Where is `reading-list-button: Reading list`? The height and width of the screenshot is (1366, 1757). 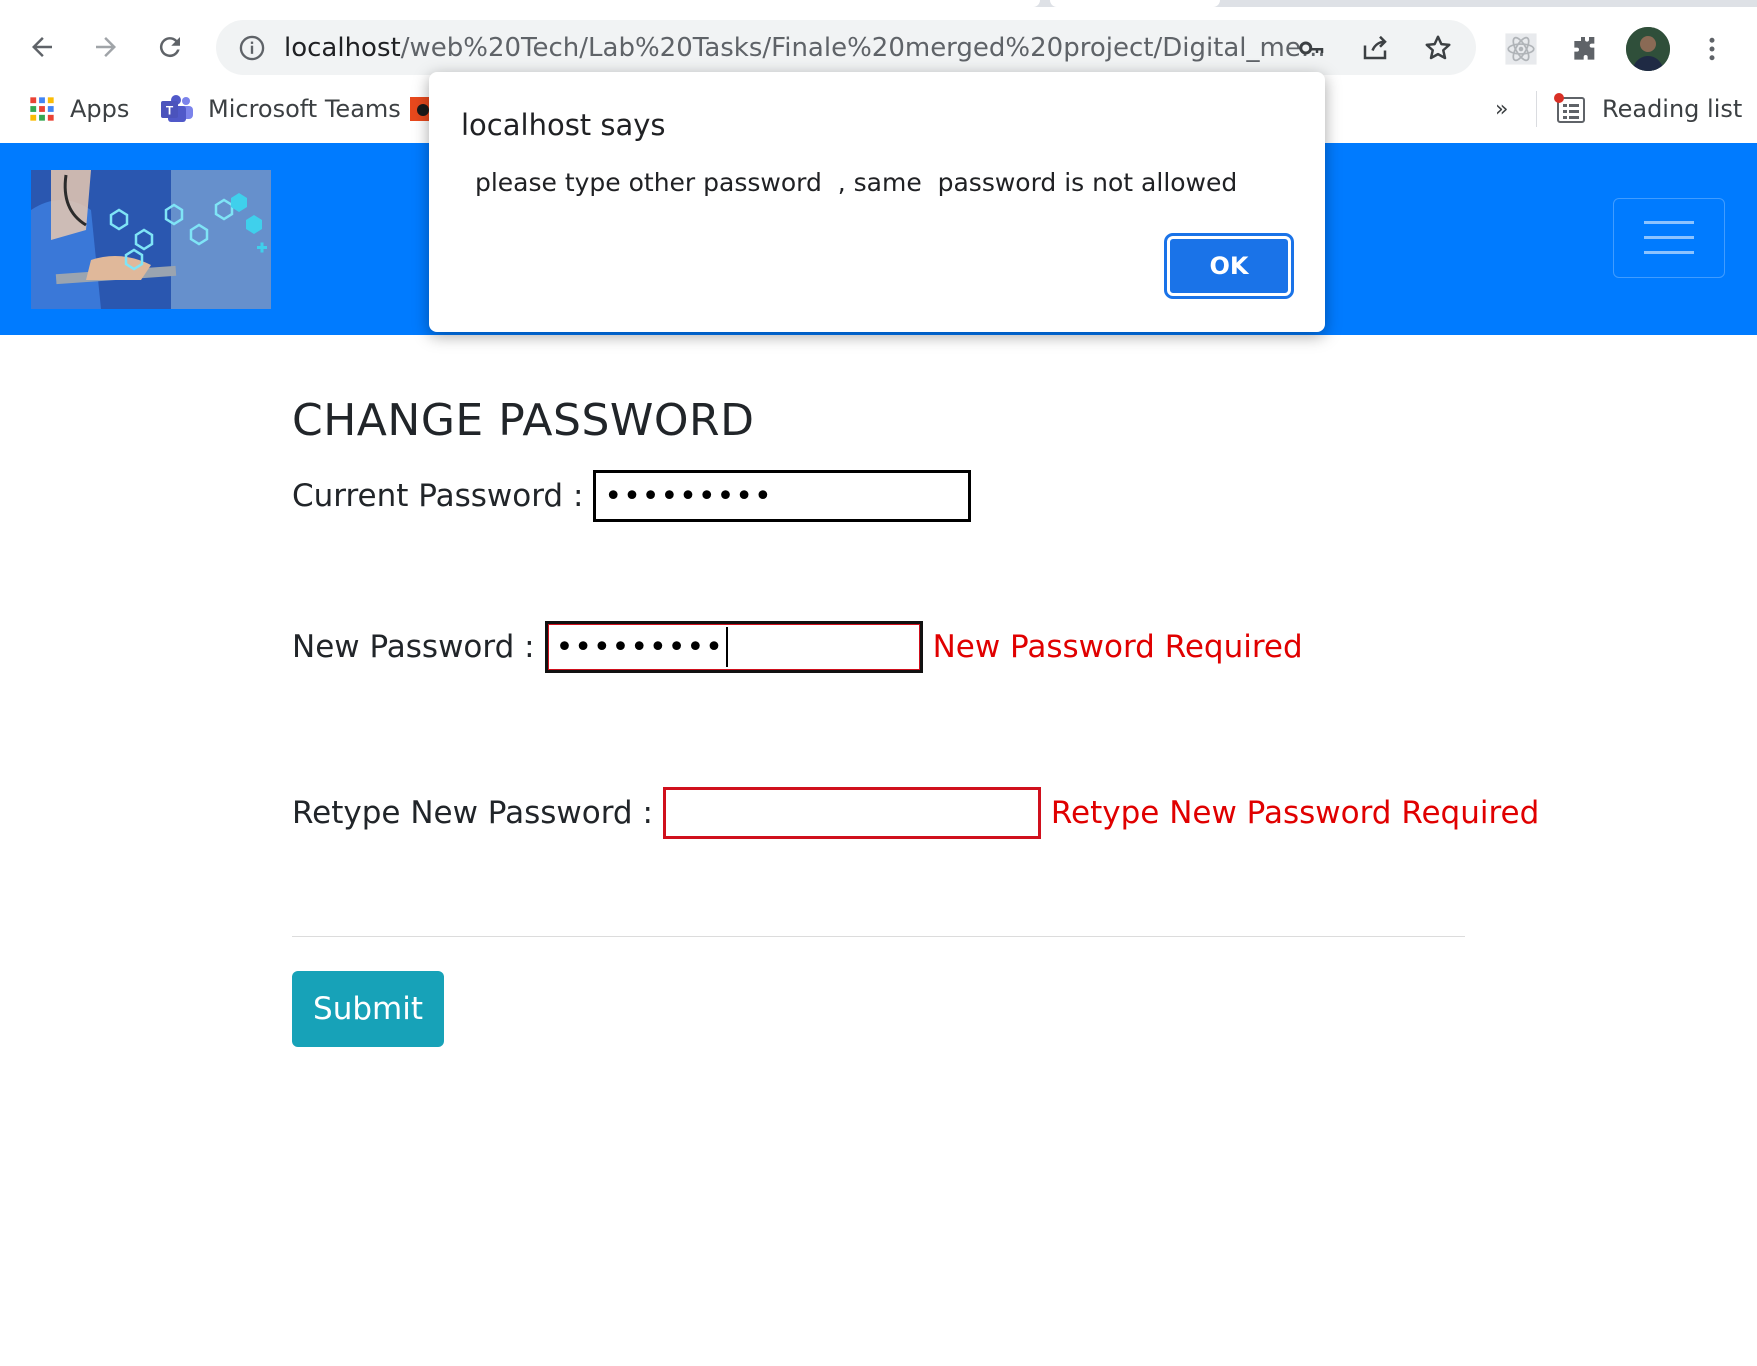
reading-list-button: Reading list is located at coordinates (1648, 109).